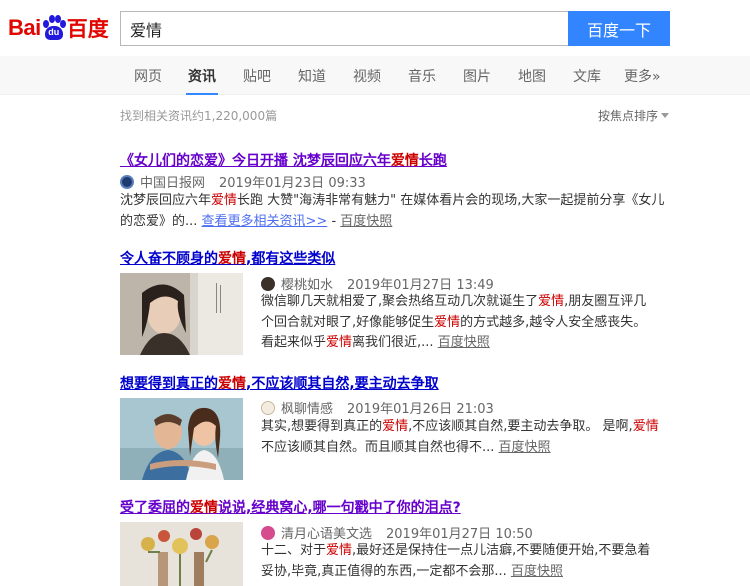  I want to click on tab-tieba: 贴吧, so click(257, 76).